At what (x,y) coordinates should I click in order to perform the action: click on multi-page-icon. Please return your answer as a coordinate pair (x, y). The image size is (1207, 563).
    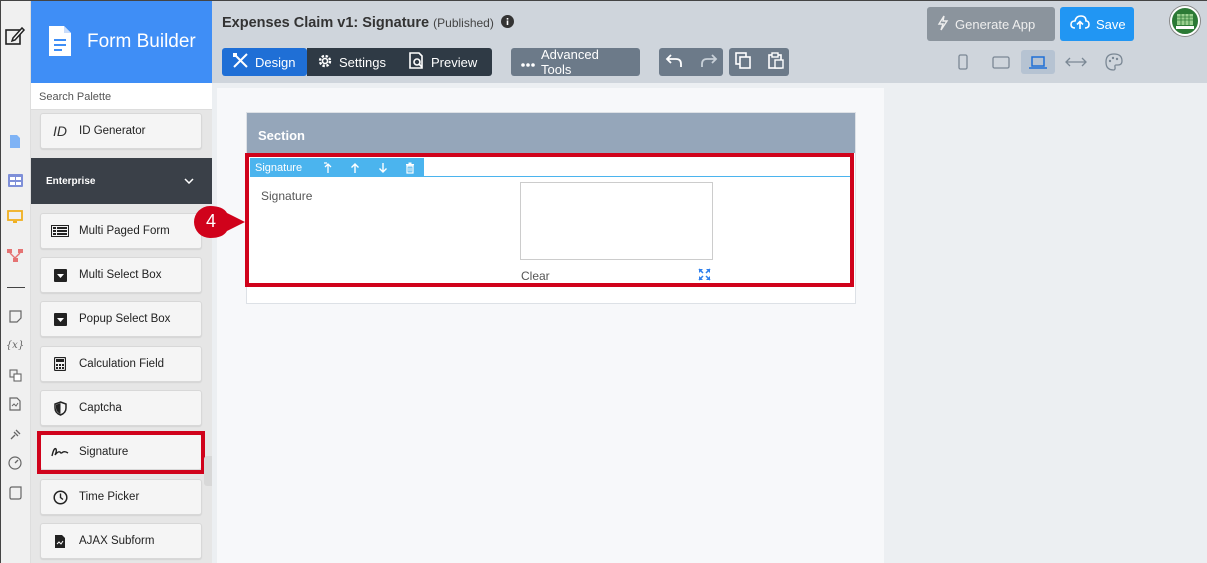
    Looking at the image, I should click on (60, 231).